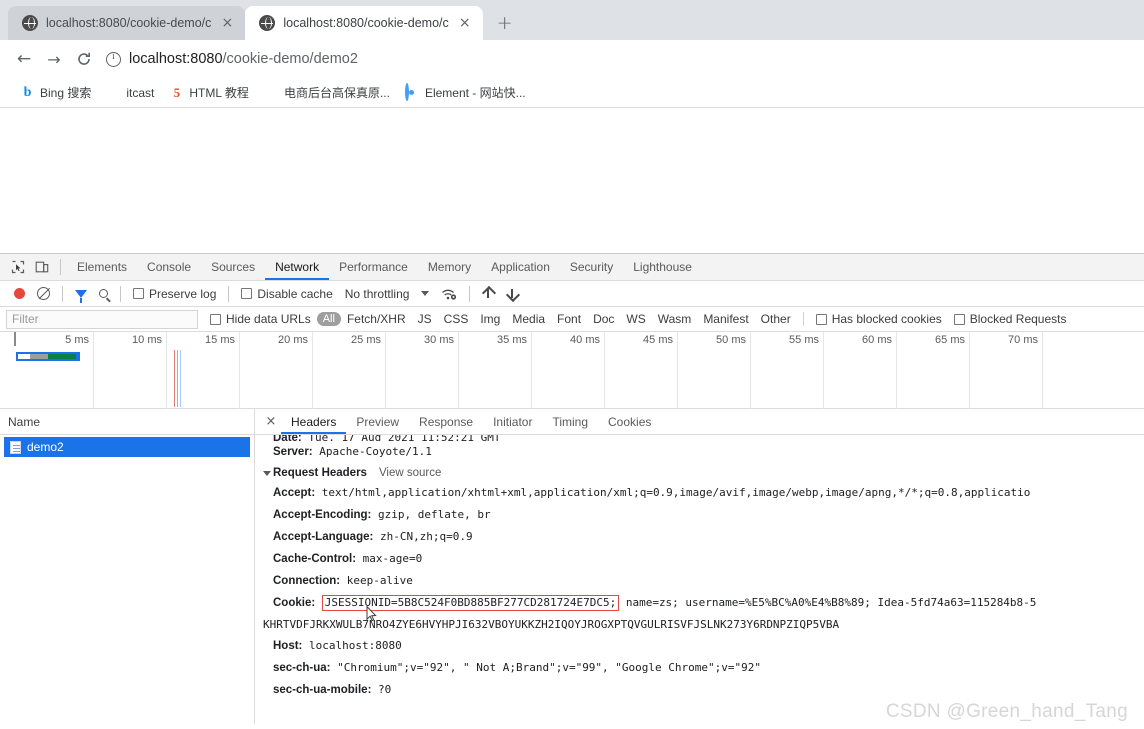 This screenshot has width=1144, height=729. Describe the element at coordinates (352, 645) in the screenshot. I see `header-value: localhost:8080` at that location.